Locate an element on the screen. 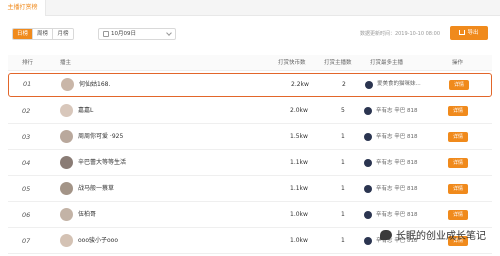 The height and width of the screenshot is (256, 500). host-name: 辛巴蕾大等等生活 is located at coordinates (102, 163).